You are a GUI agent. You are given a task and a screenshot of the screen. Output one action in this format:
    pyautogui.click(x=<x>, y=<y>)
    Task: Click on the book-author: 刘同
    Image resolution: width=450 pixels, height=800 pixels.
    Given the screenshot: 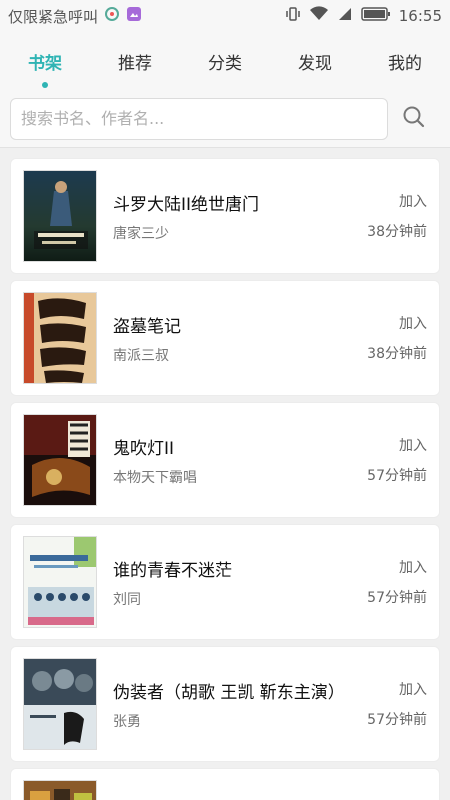 What is the action you would take?
    pyautogui.click(x=127, y=599)
    